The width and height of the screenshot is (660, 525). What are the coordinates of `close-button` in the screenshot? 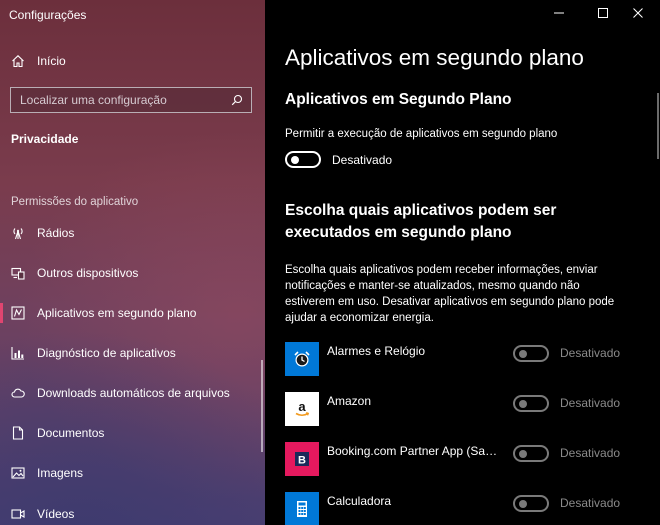 It's located at (638, 14).